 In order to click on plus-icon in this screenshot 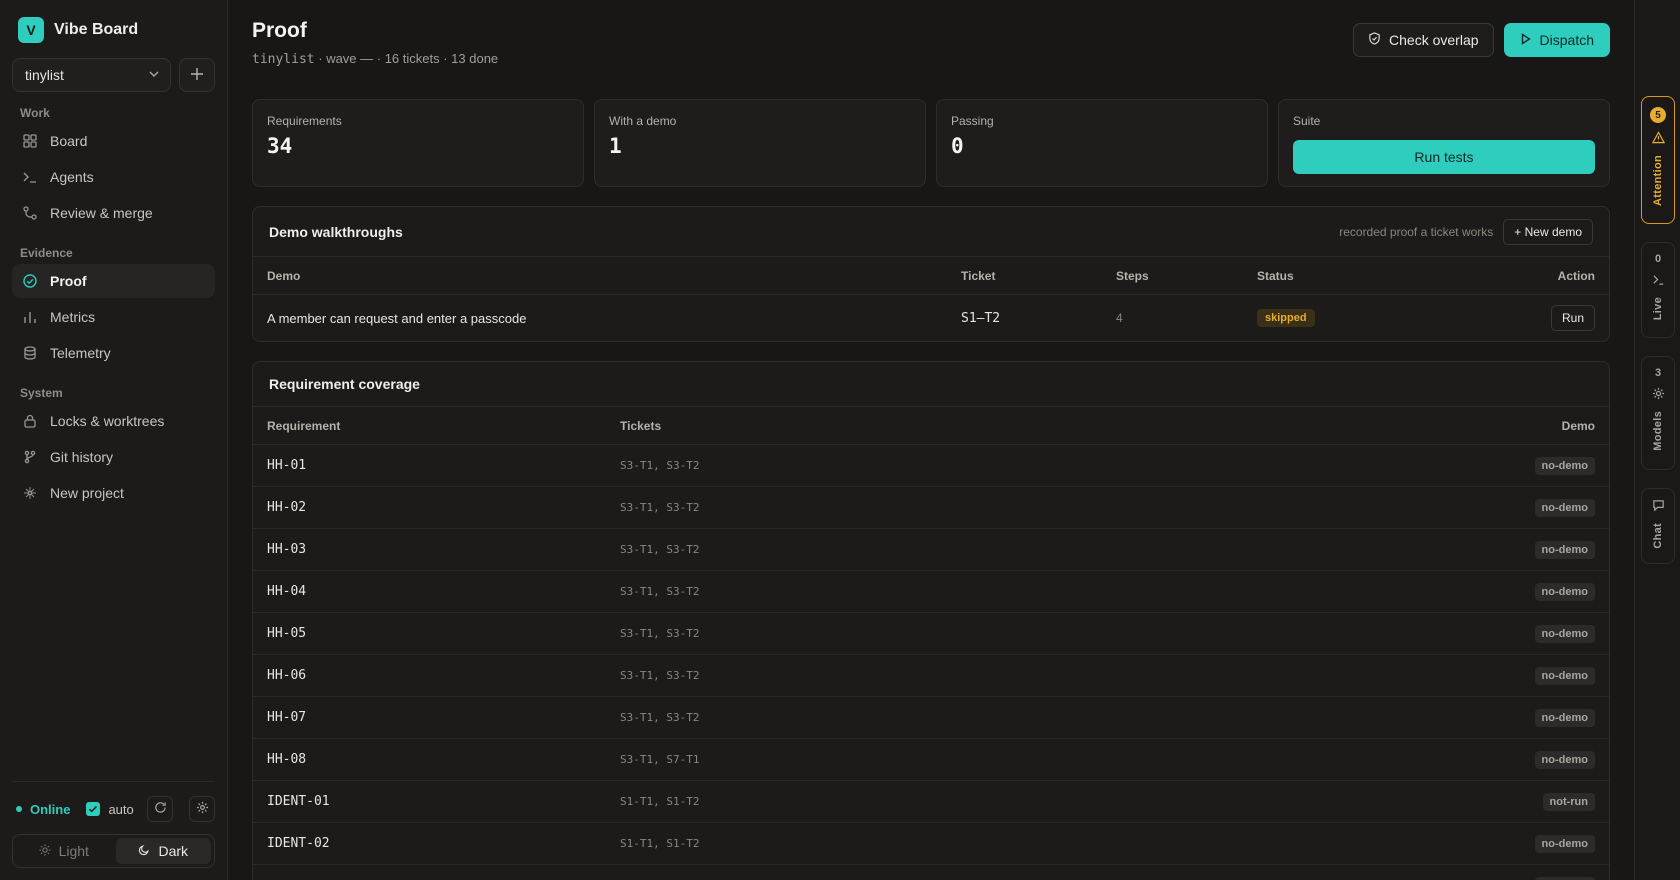, I will do `click(197, 75)`.